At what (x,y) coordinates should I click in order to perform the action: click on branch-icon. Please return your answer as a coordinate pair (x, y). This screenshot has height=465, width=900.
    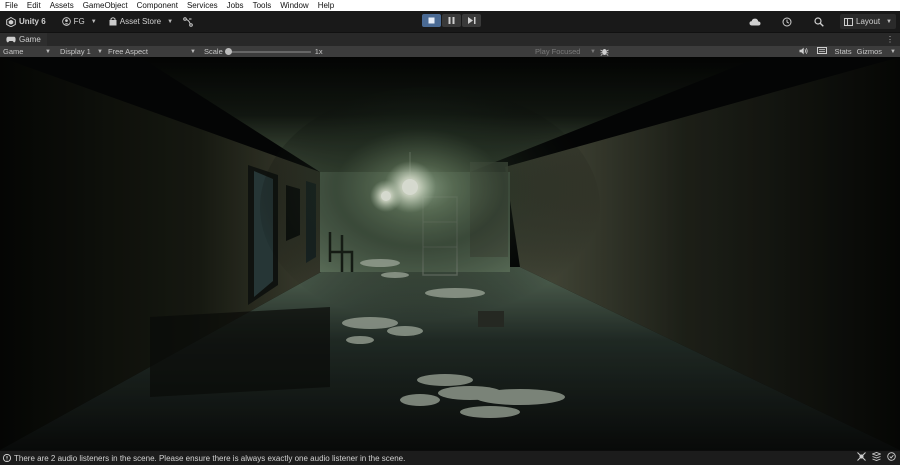
    Looking at the image, I should click on (188, 21).